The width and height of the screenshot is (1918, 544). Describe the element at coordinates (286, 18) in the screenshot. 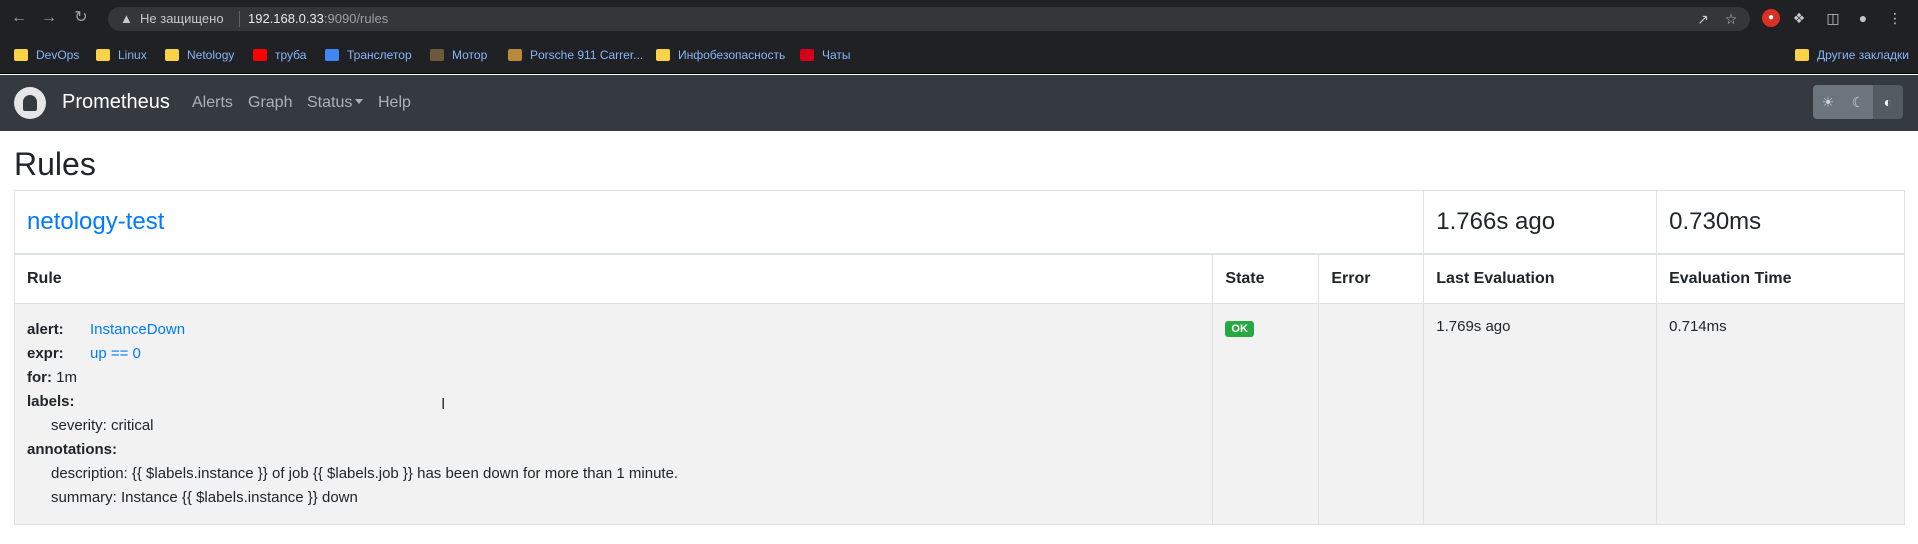

I see `url-host: 192.168.0.33` at that location.